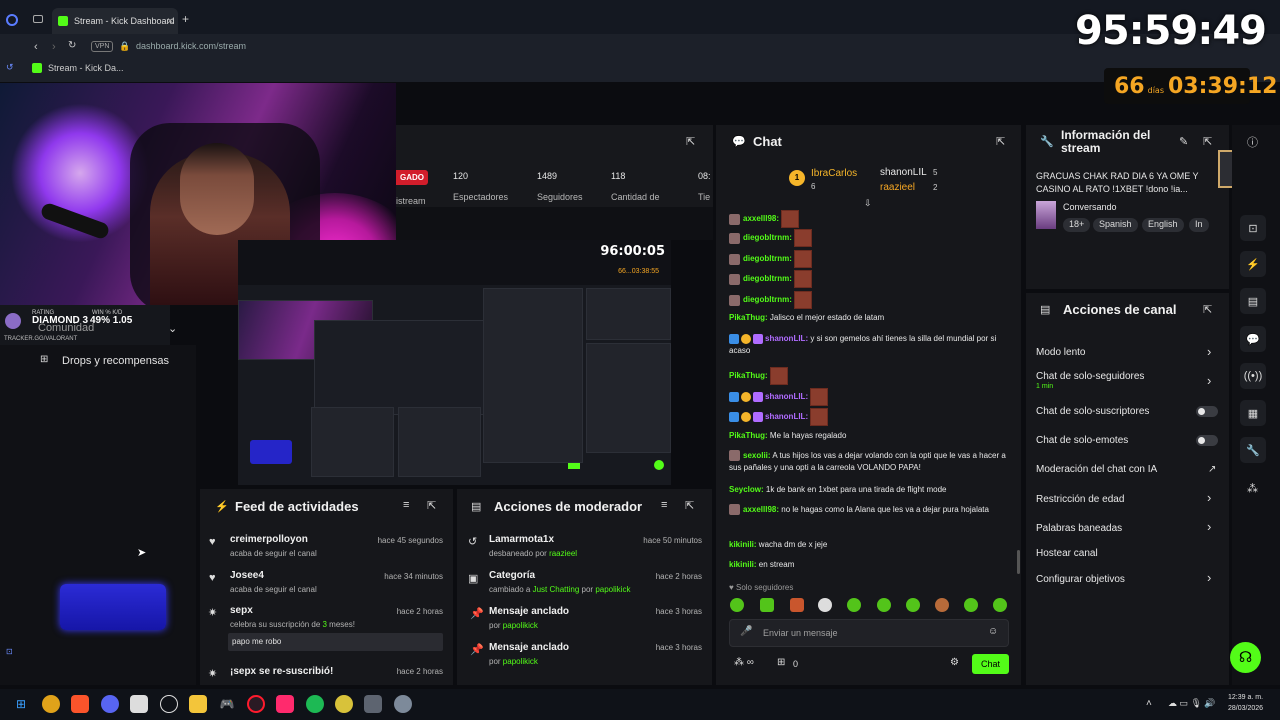  I want to click on category-name: Conversando, so click(1090, 207).